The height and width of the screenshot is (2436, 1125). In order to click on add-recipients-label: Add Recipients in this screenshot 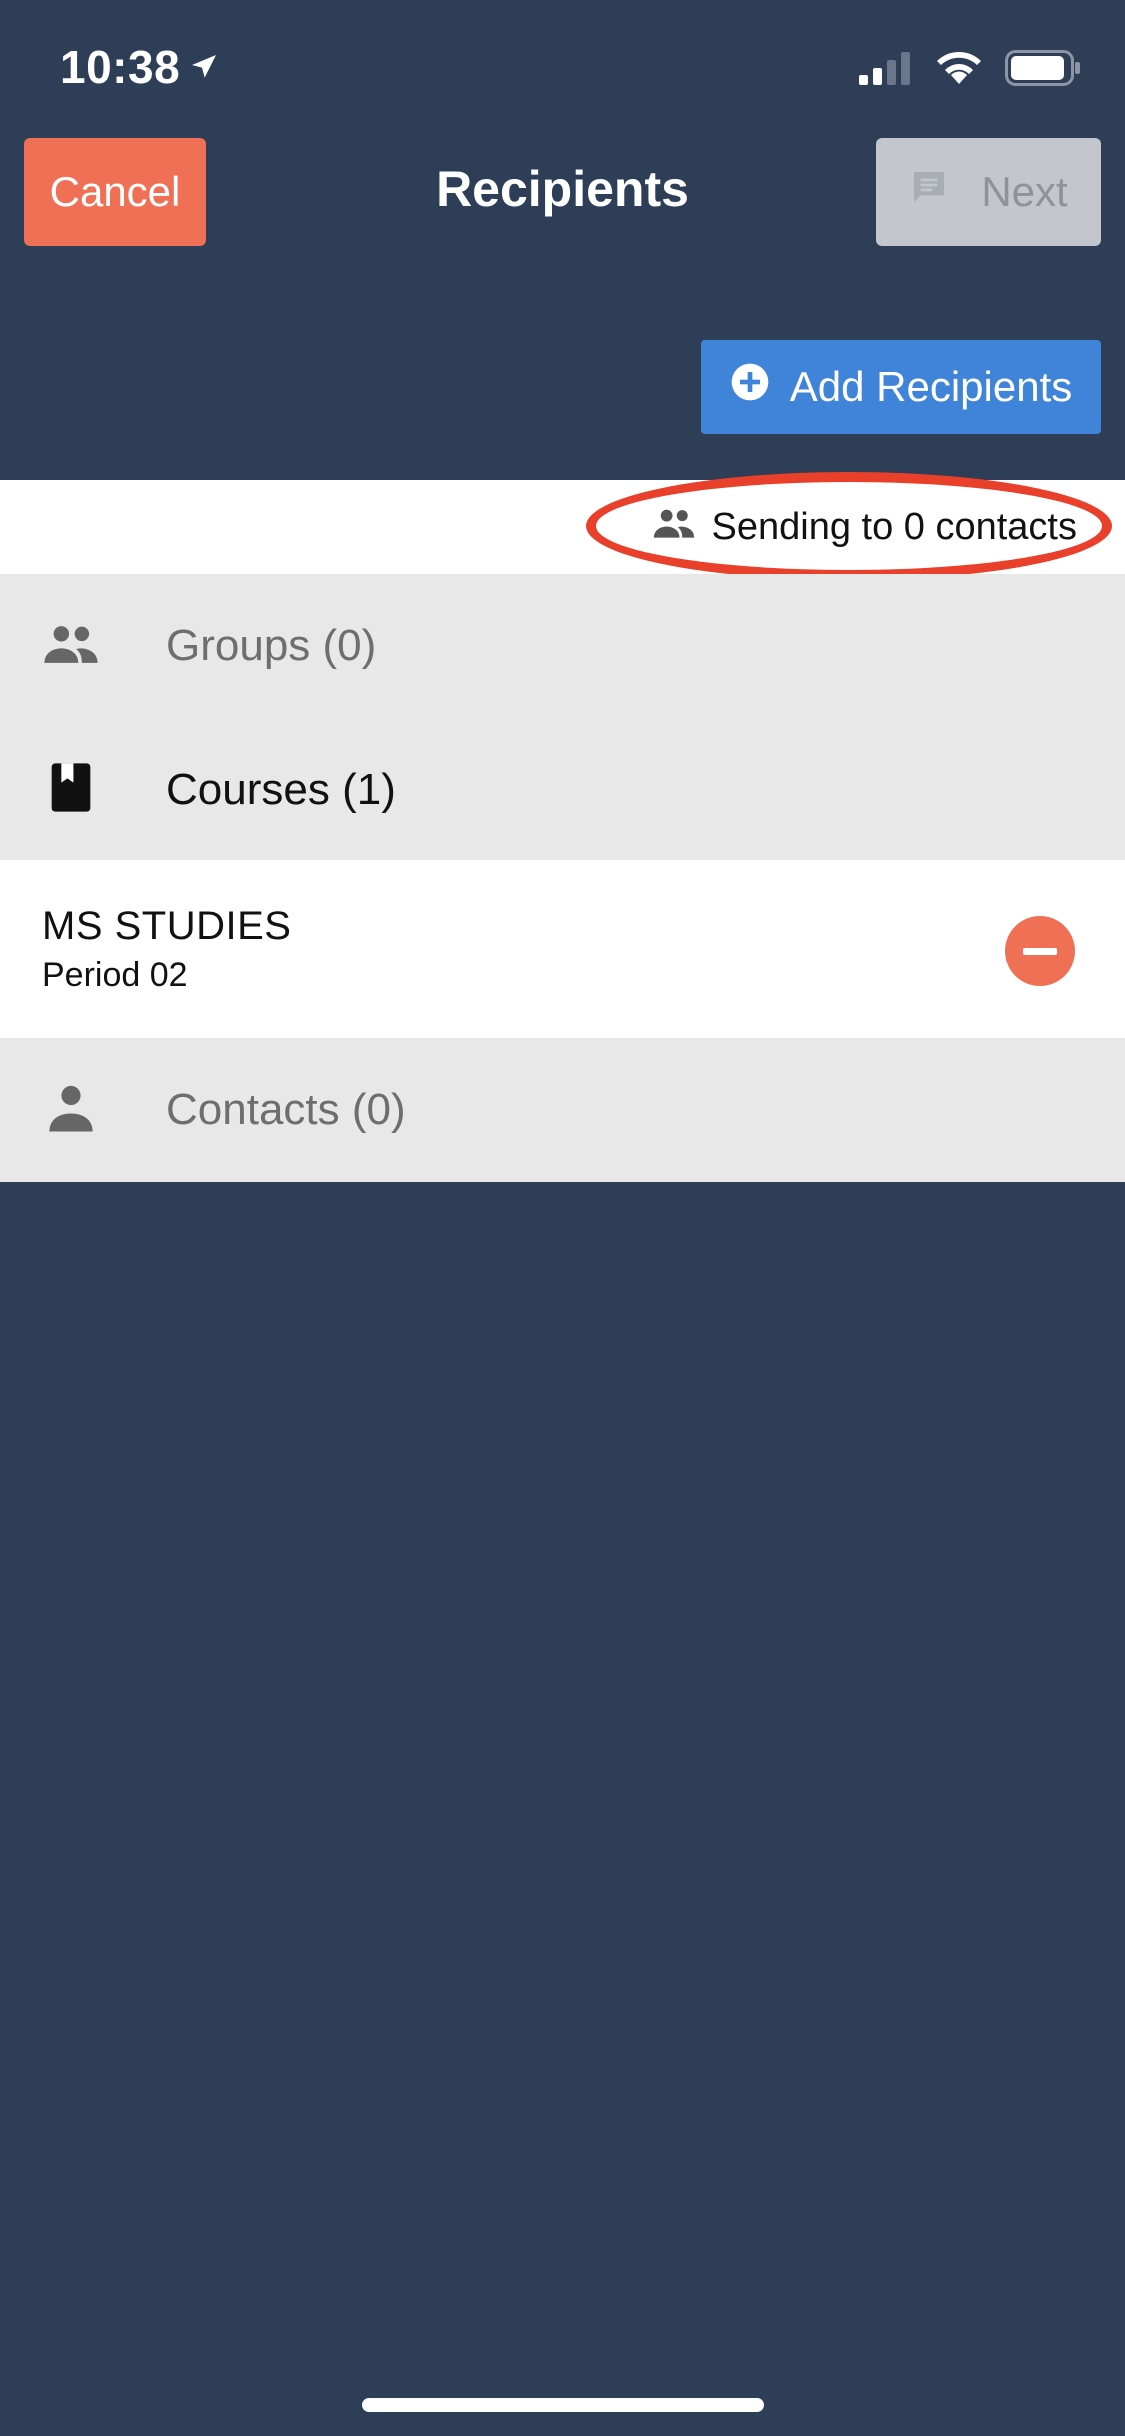, I will do `click(931, 386)`.